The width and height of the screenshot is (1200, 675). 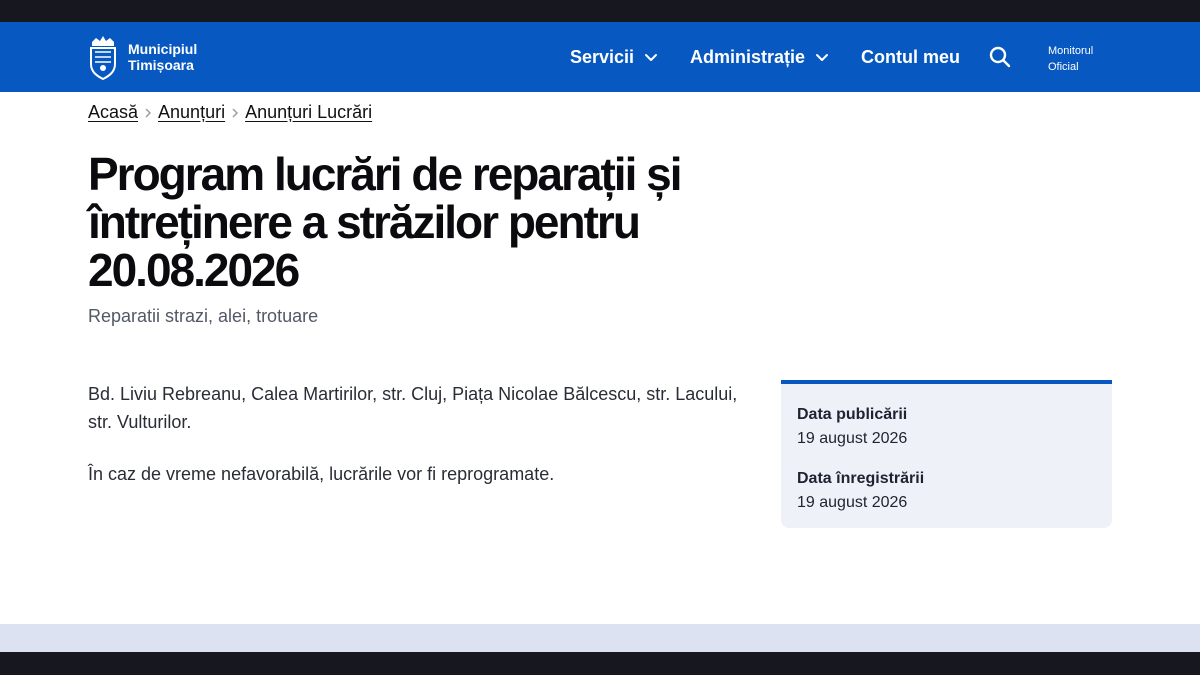 I want to click on registered-date: 19 august 2026, so click(x=852, y=502).